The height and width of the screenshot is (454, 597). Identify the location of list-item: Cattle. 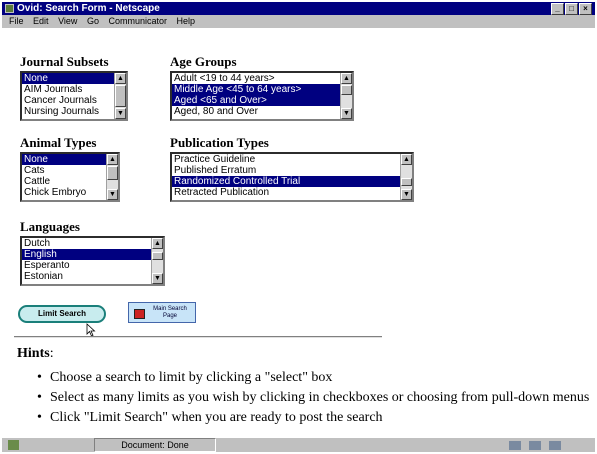
(70, 181).